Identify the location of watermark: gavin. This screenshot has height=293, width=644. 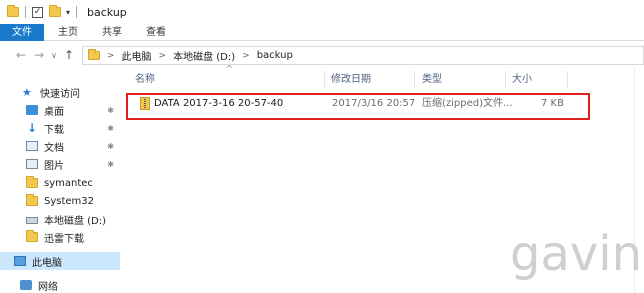
(576, 254).